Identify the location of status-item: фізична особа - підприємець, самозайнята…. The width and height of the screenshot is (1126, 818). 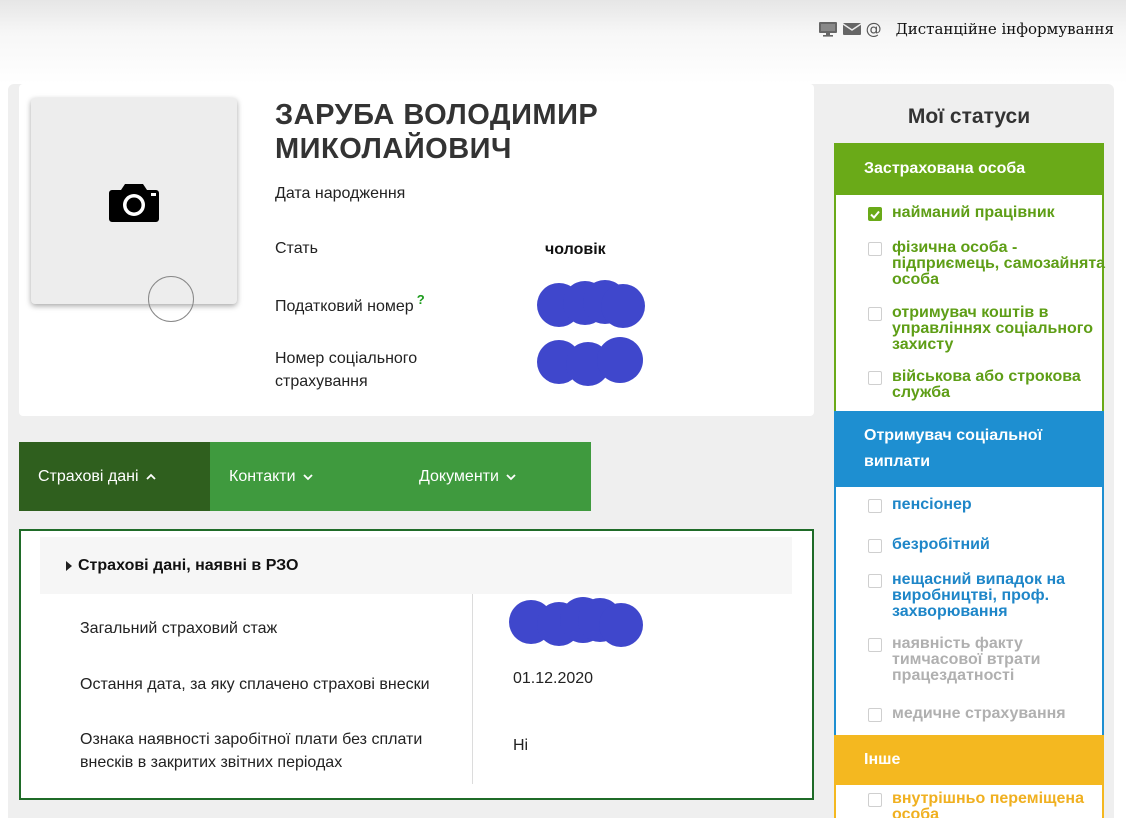
(987, 264).